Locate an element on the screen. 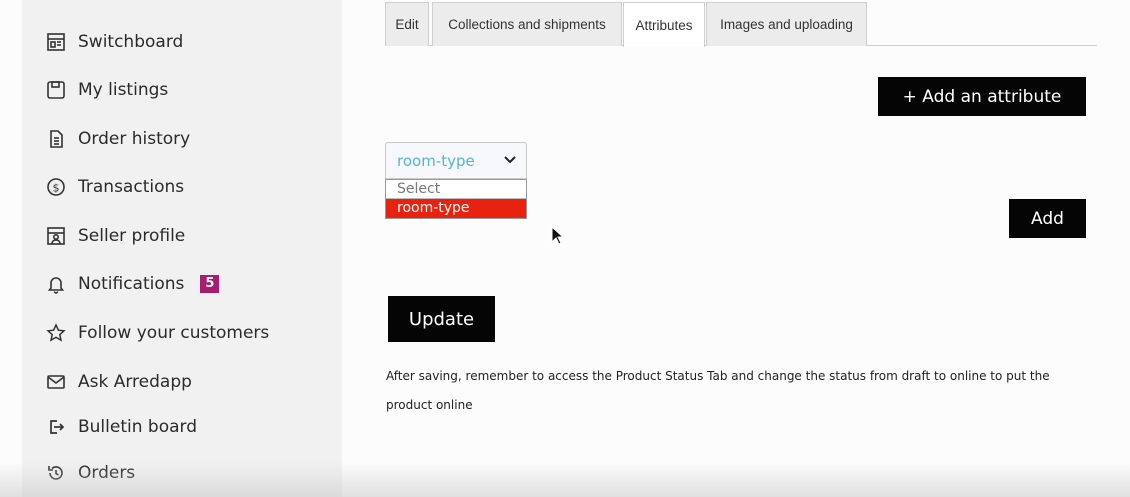 The width and height of the screenshot is (1130, 497). sidebar-item-order-history: Order history is located at coordinates (118, 139).